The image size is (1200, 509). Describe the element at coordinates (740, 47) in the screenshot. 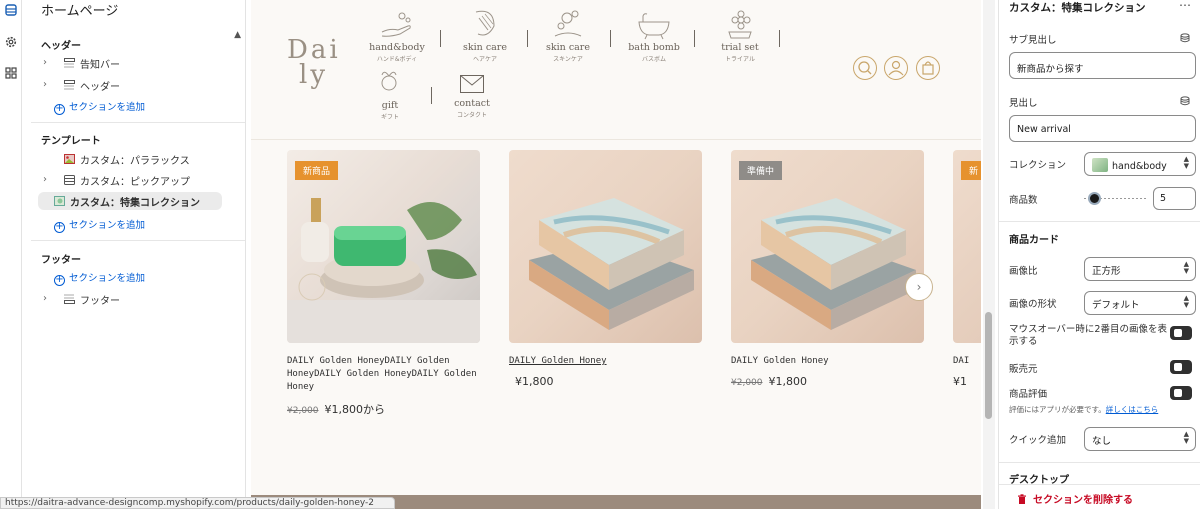

I see `nav-en-label: trial set` at that location.